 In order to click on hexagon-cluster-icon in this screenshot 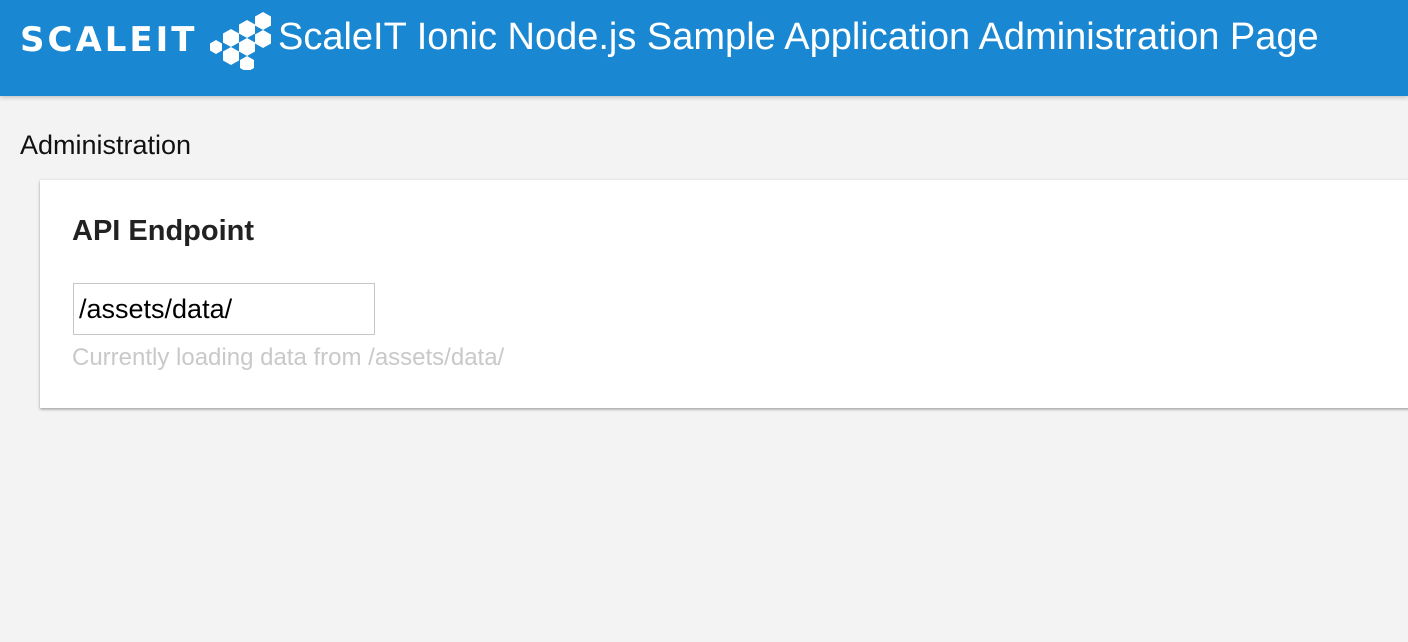, I will do `click(240, 41)`.